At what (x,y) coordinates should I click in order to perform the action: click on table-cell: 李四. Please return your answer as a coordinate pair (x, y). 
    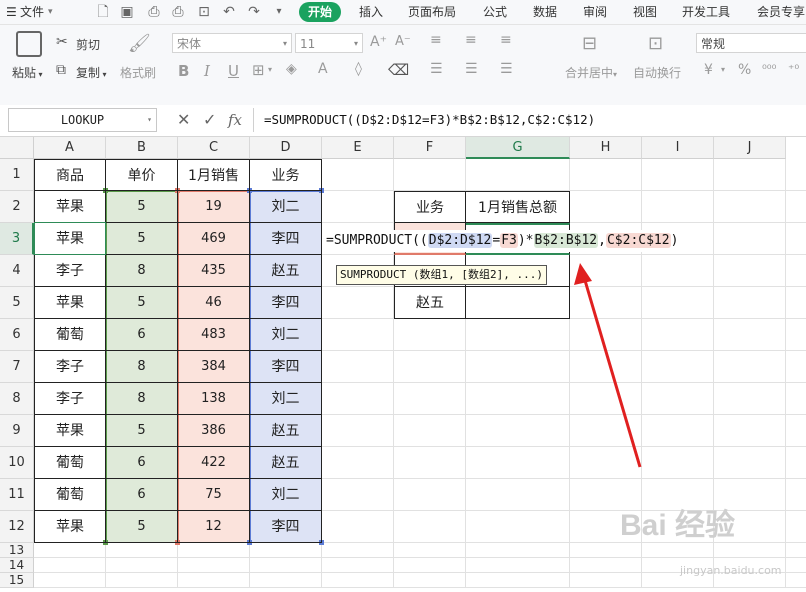
    Looking at the image, I should click on (286, 239).